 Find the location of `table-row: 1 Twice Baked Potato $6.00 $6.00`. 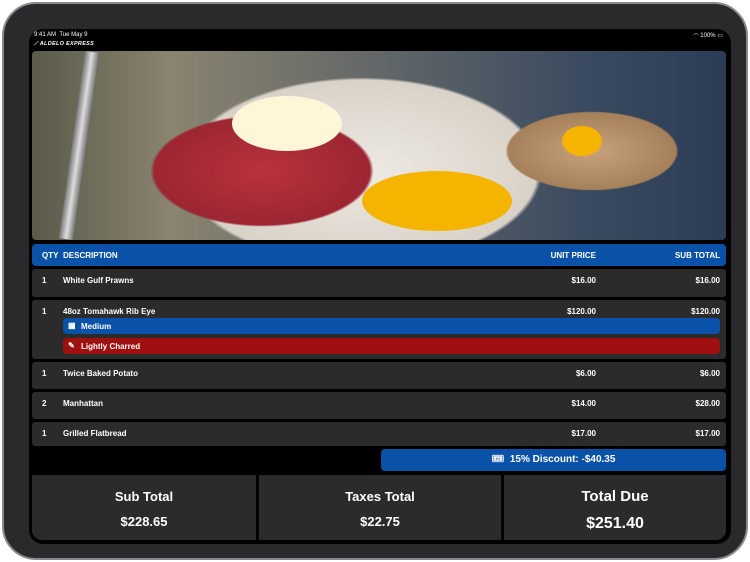

table-row: 1 Twice Baked Potato $6.00 $6.00 is located at coordinates (379, 375).